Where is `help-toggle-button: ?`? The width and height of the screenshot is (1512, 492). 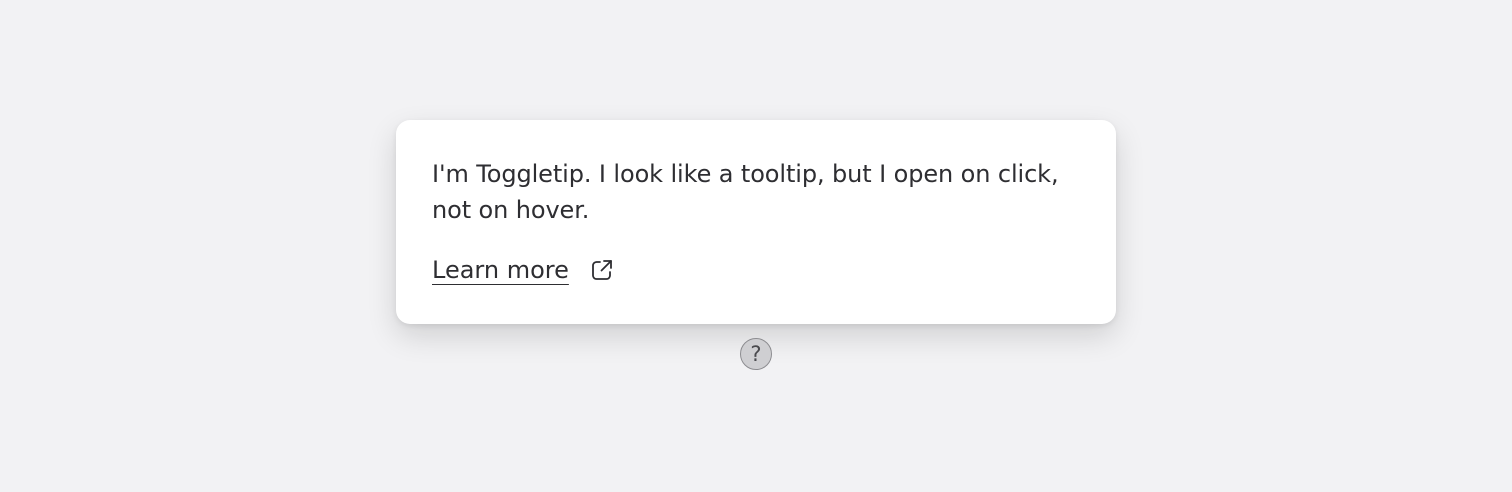
help-toggle-button: ? is located at coordinates (756, 354).